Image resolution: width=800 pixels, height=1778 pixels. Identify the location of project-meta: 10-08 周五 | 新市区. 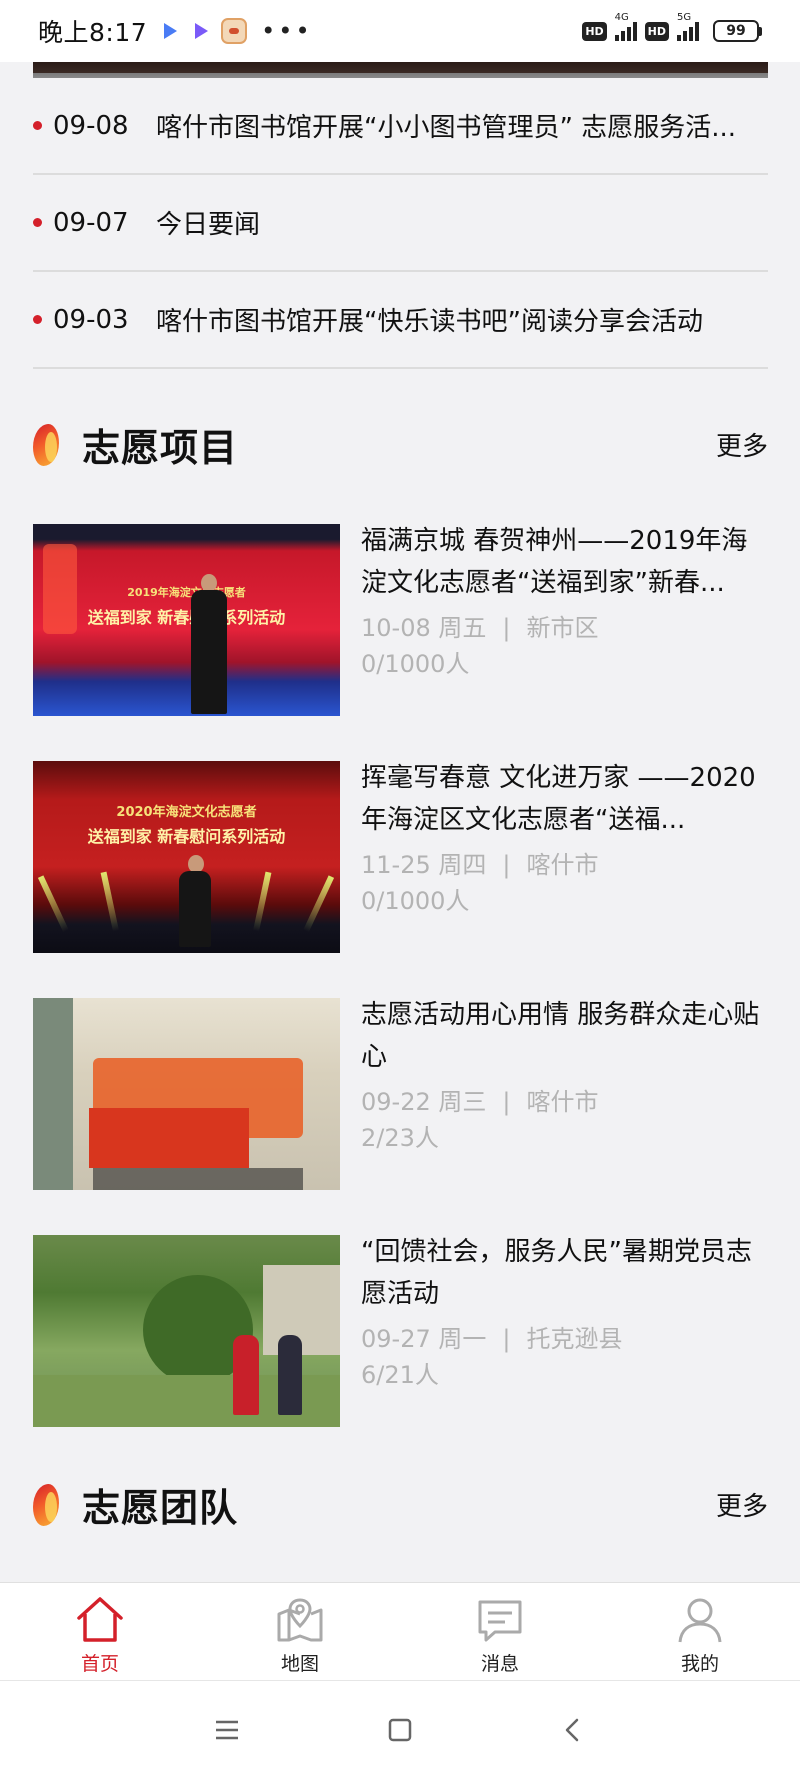
(480, 628).